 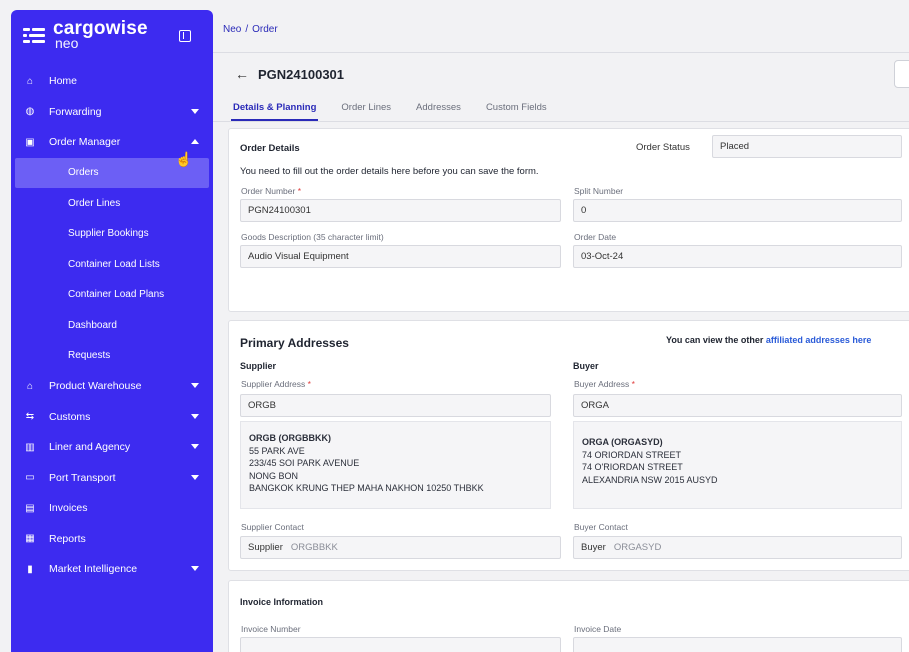 I want to click on sidebar-item-reports: ▦ Reports, so click(x=112, y=539).